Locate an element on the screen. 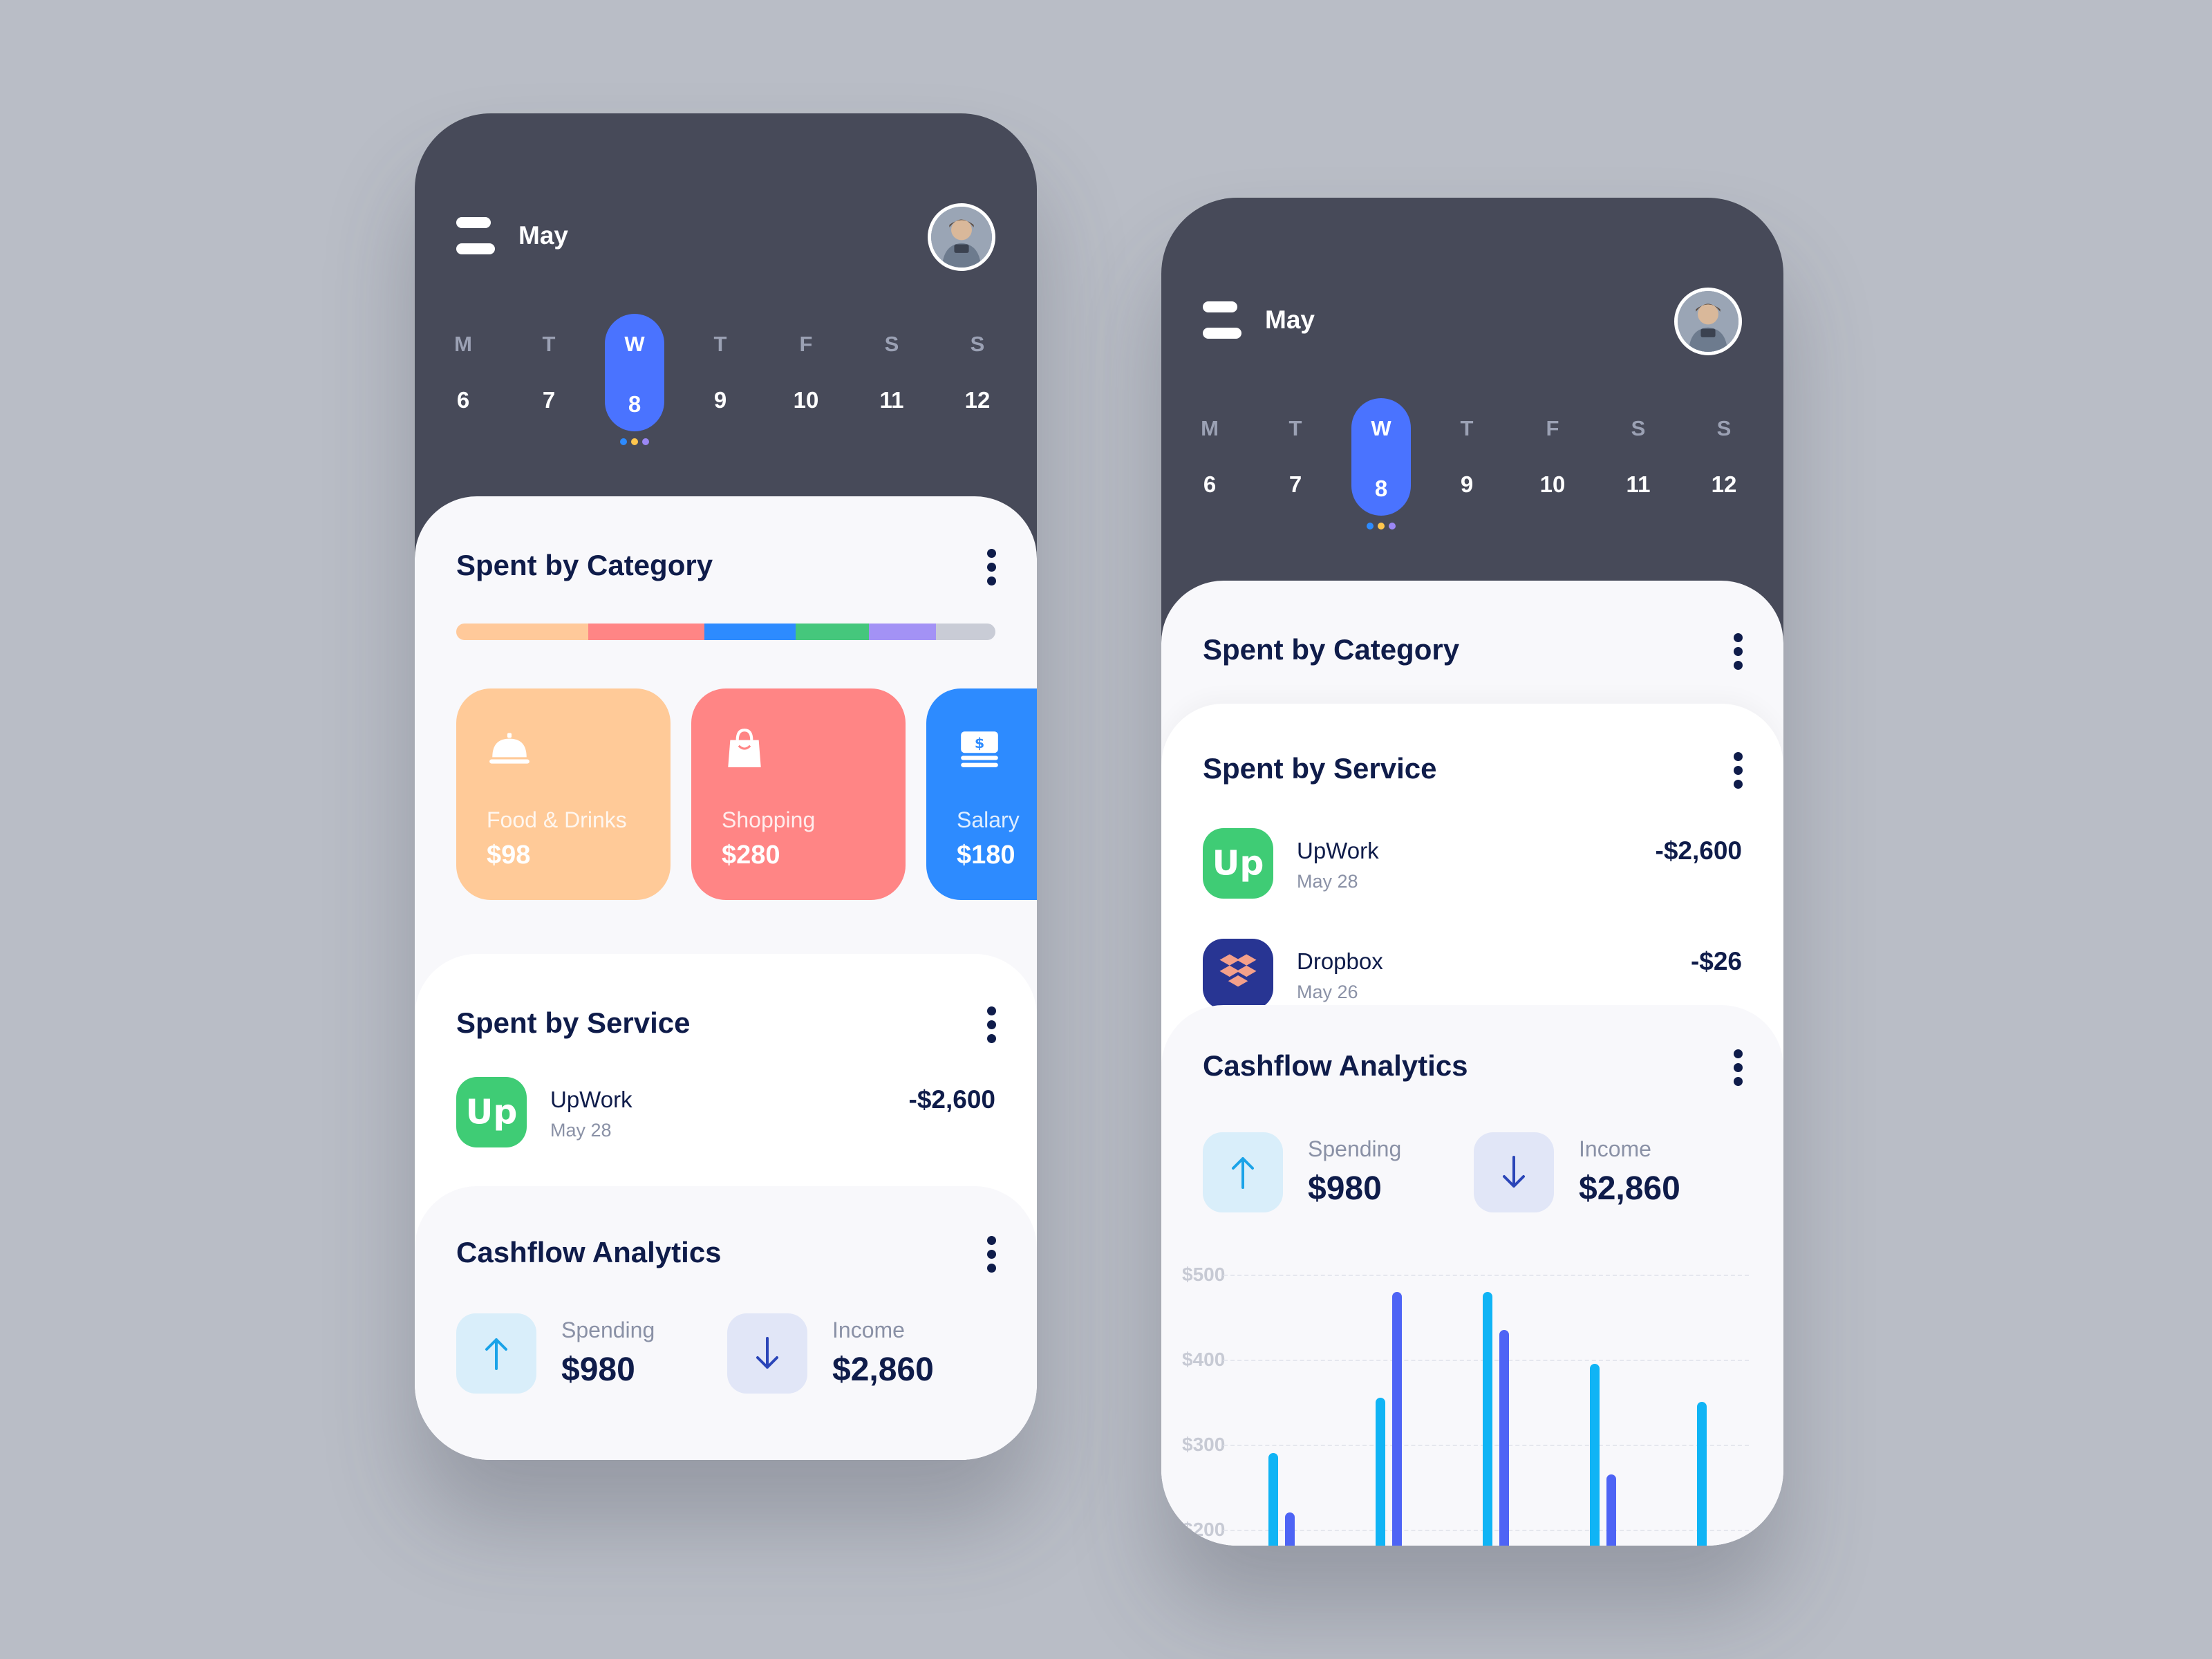  day-number: 10 is located at coordinates (806, 400).